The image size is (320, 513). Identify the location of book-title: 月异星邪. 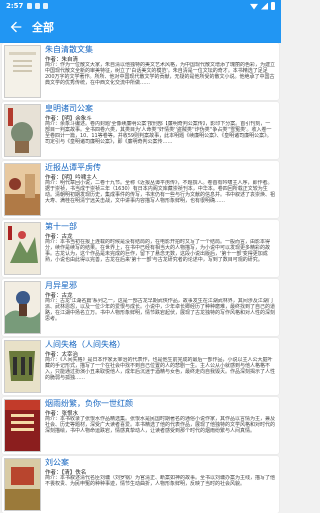
(61, 285).